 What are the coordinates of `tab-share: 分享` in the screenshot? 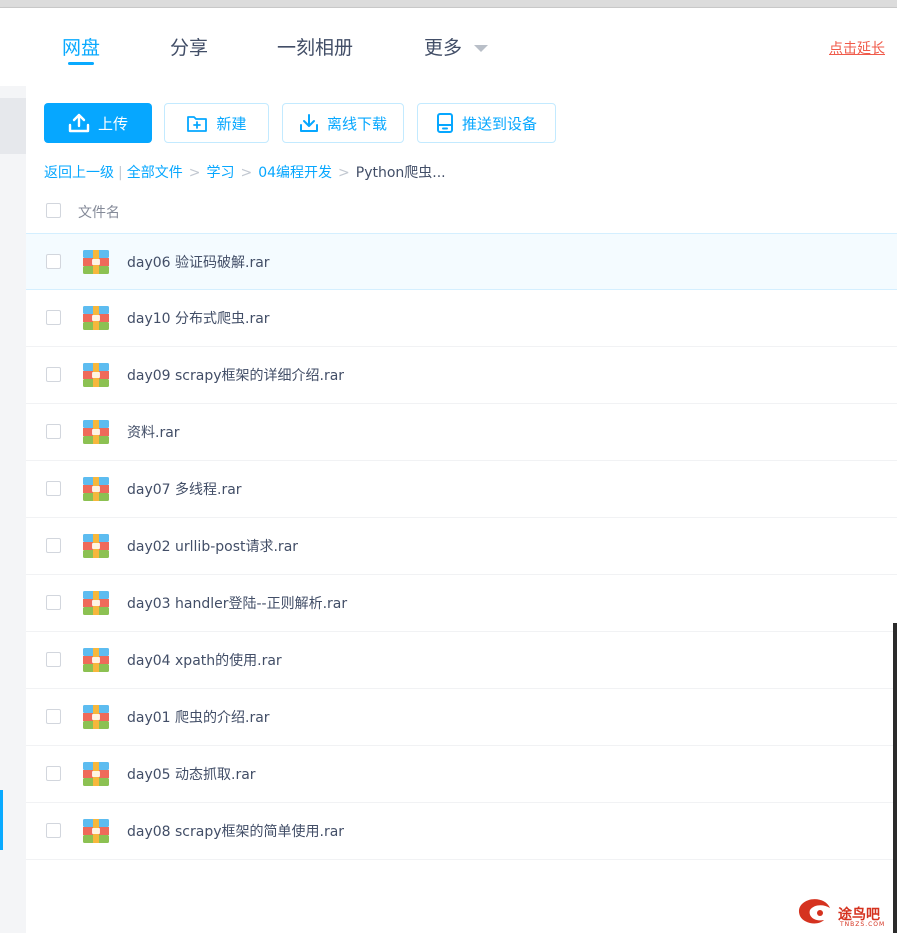 It's located at (189, 46).